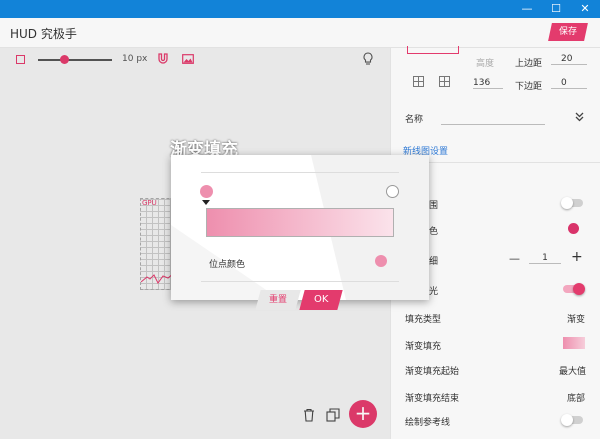 The image size is (600, 439). I want to click on gradient-fill-label: 渐变填充, so click(423, 347).